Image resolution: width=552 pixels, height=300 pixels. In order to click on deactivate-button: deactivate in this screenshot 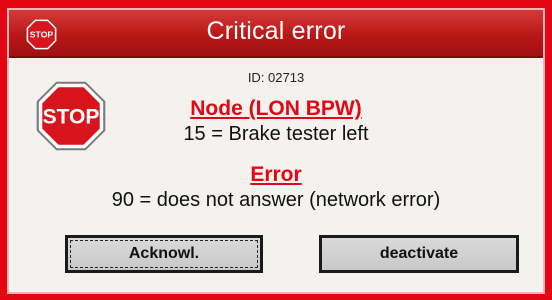, I will do `click(419, 254)`.